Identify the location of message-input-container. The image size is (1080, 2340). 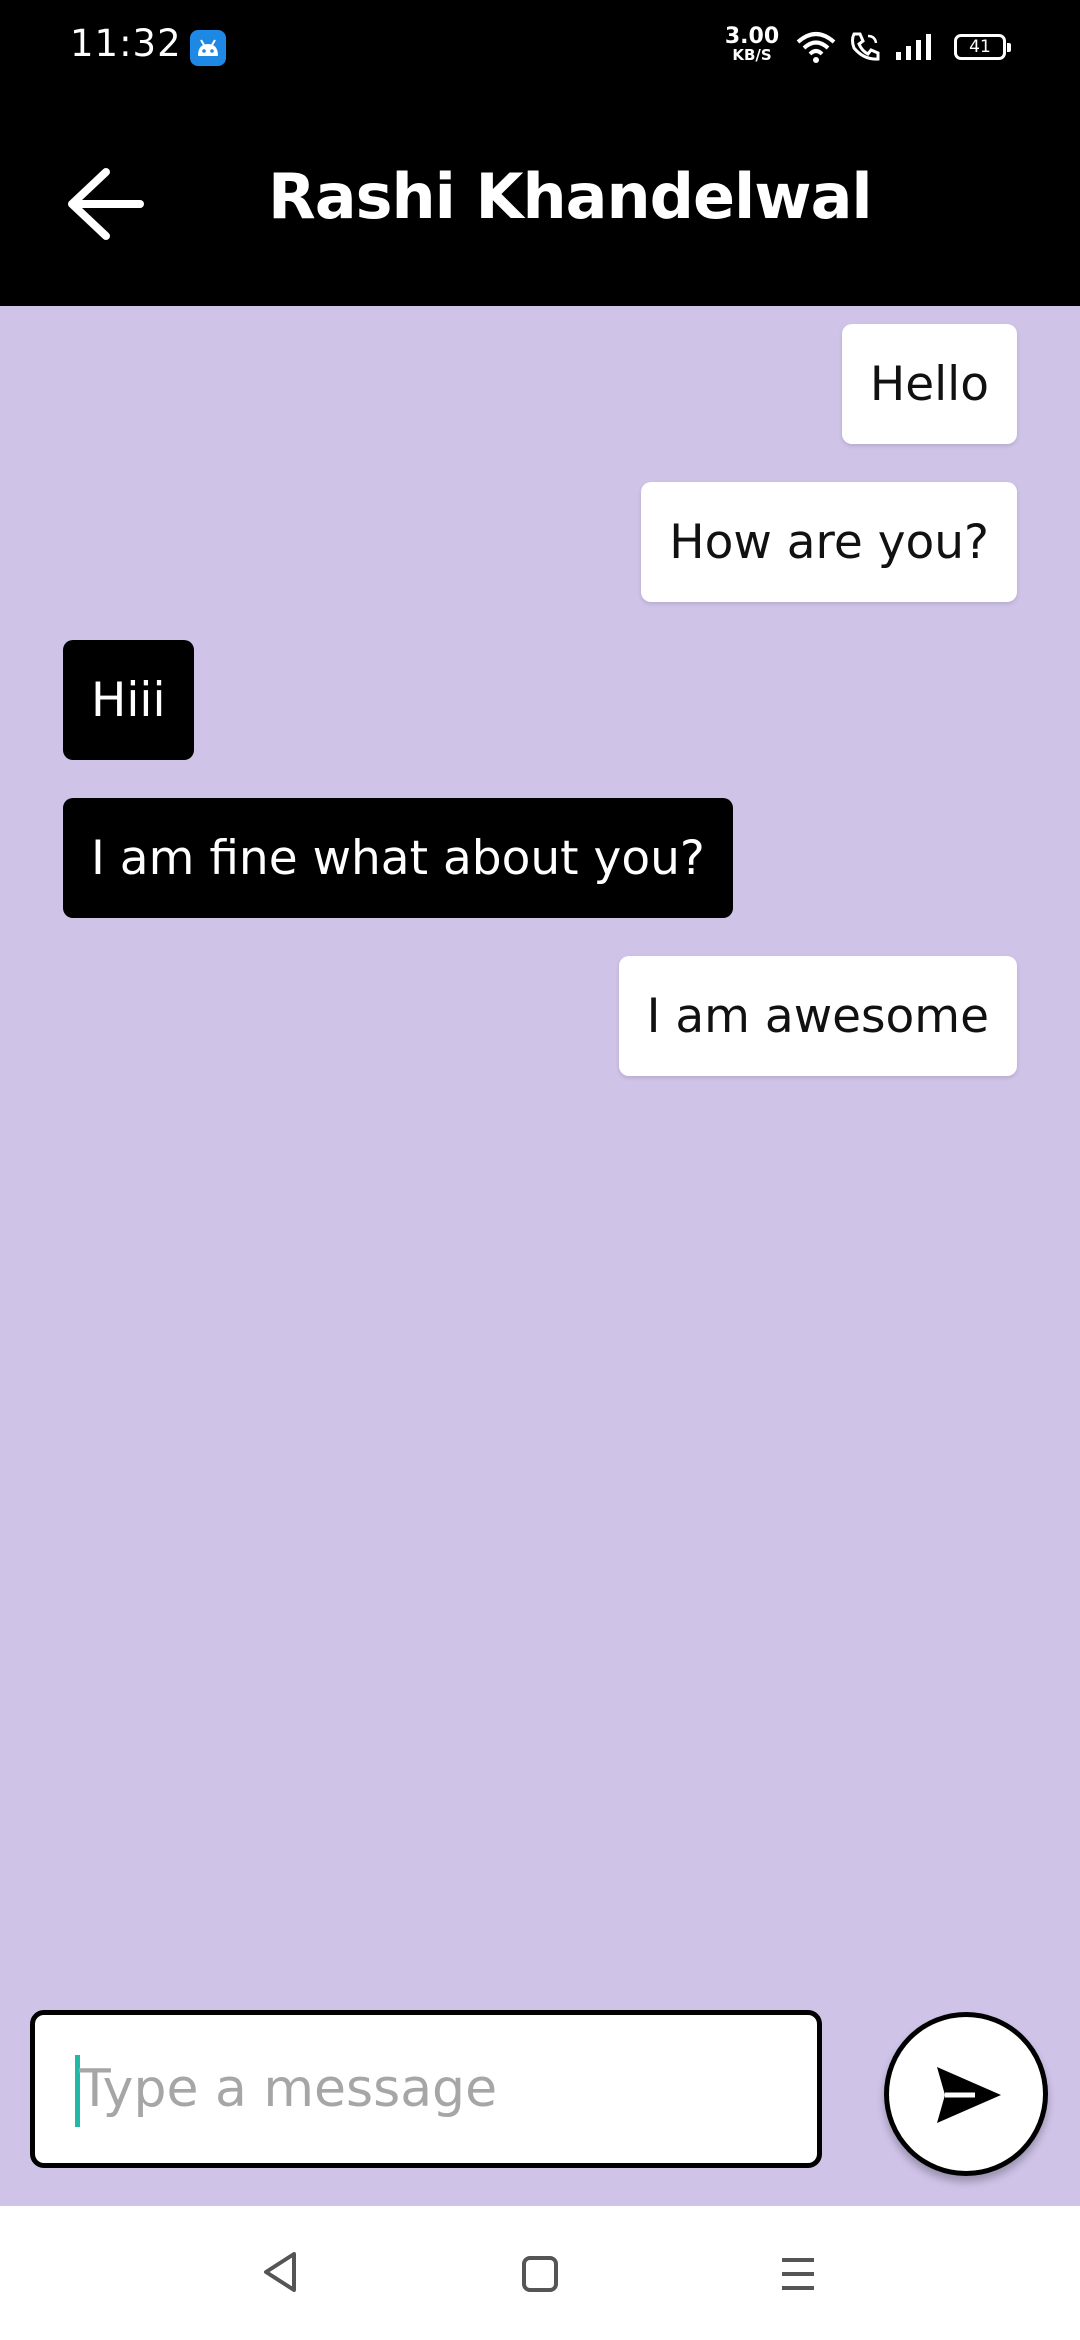
(426, 2089).